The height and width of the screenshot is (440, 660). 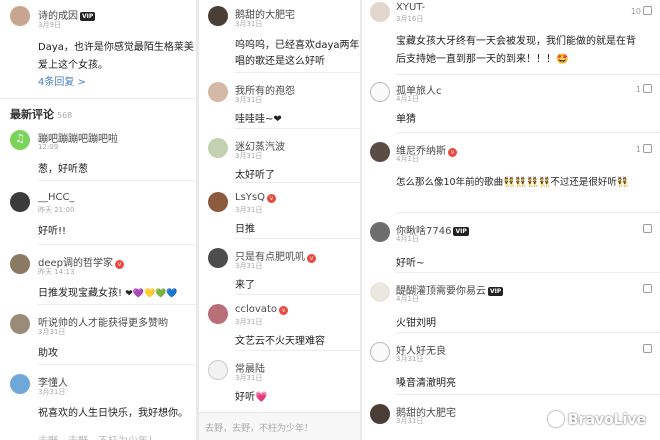 I want to click on comment-item: 听说帅的人才能获得更多赞哟 3月31日 助攻, so click(x=98, y=337).